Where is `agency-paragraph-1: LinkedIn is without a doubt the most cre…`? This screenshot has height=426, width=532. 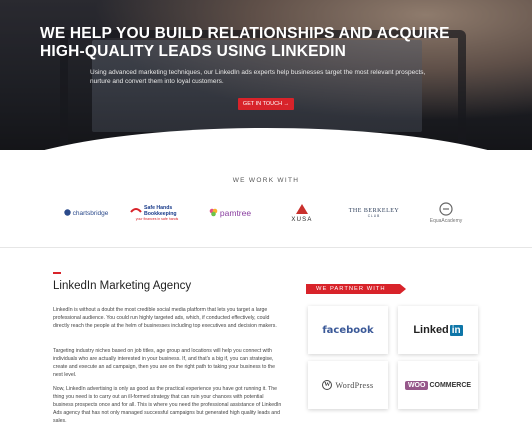 agency-paragraph-1: LinkedIn is without a doubt the most cre… is located at coordinates (165, 318).